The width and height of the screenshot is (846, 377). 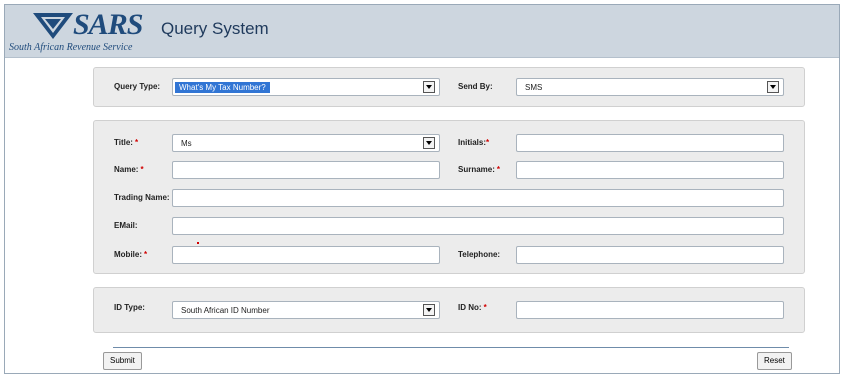 What do you see at coordinates (472, 307) in the screenshot?
I see `id-no-label: ID No: *` at bounding box center [472, 307].